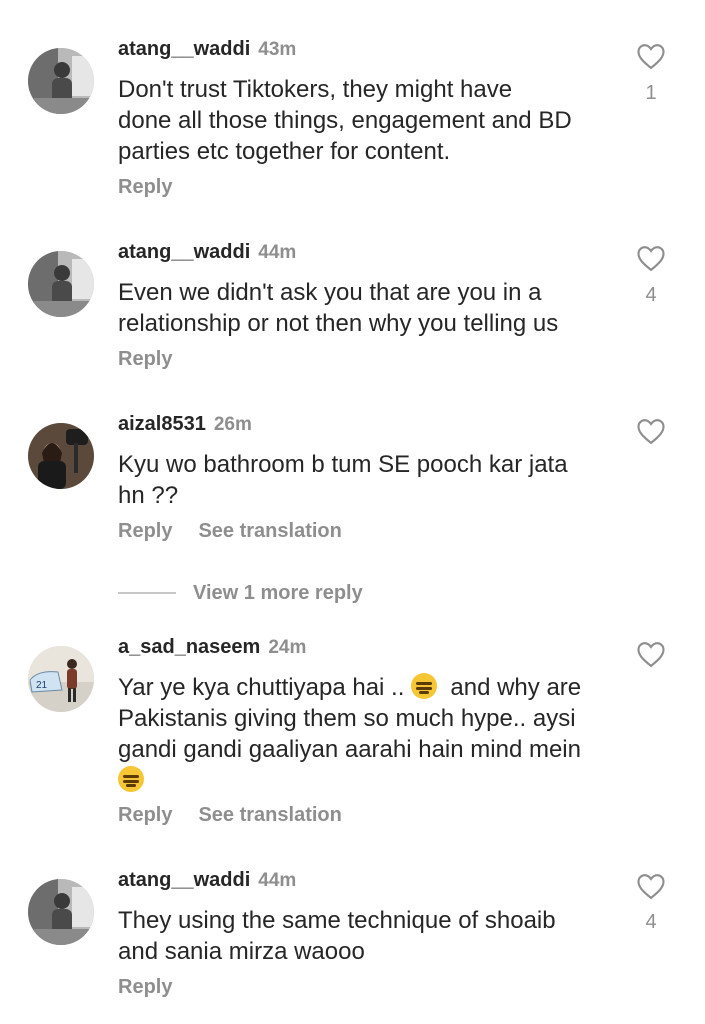  Describe the element at coordinates (42, 685) in the screenshot. I see `svg-text: 21` at that location.